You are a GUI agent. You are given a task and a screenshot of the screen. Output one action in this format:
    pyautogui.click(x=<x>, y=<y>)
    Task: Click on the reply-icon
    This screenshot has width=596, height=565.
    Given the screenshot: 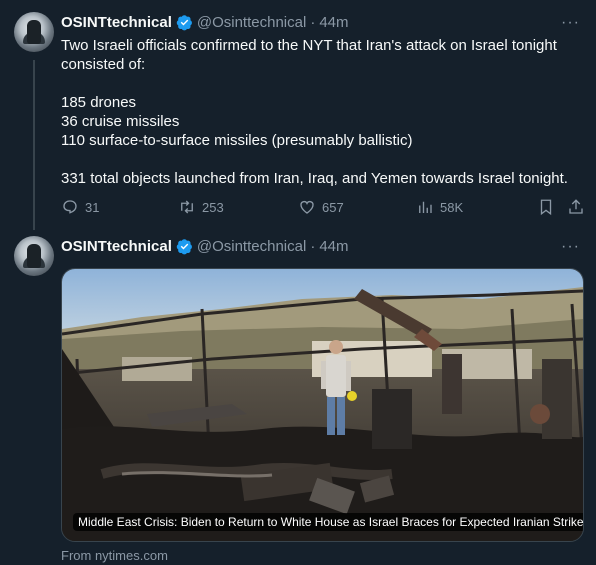 What is the action you would take?
    pyautogui.click(x=70, y=207)
    